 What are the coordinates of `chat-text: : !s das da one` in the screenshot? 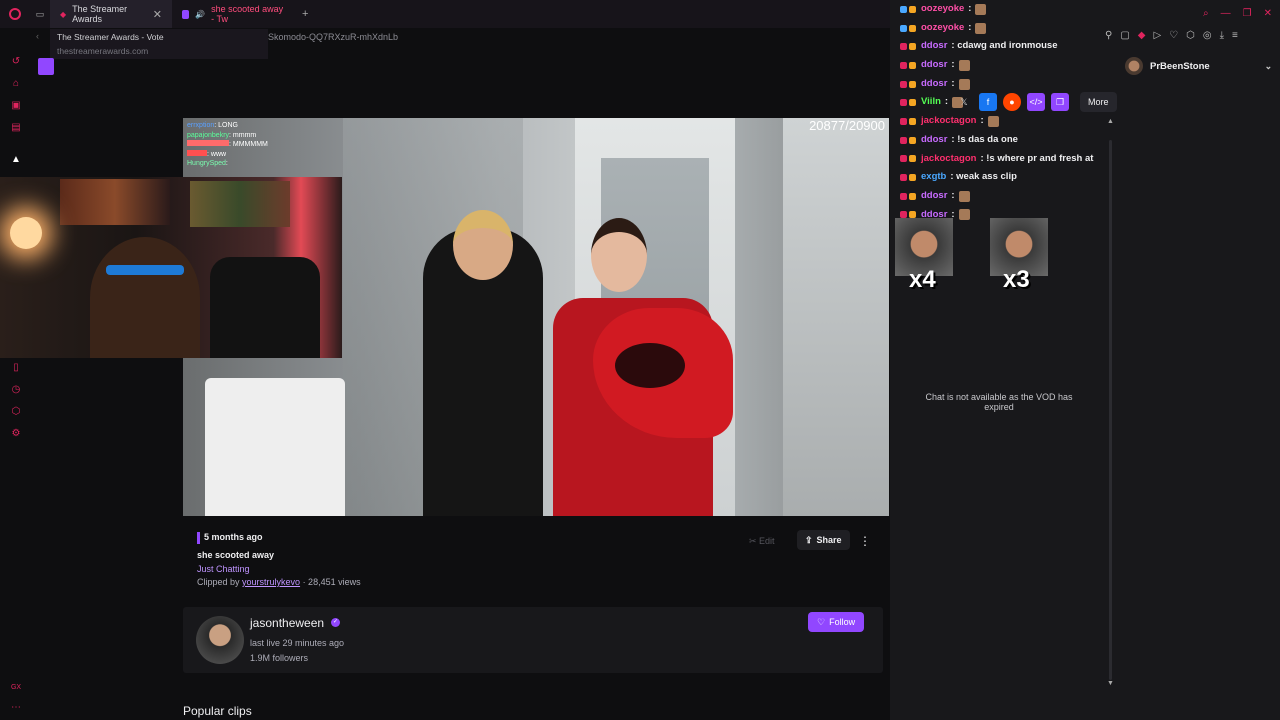 It's located at (984, 139).